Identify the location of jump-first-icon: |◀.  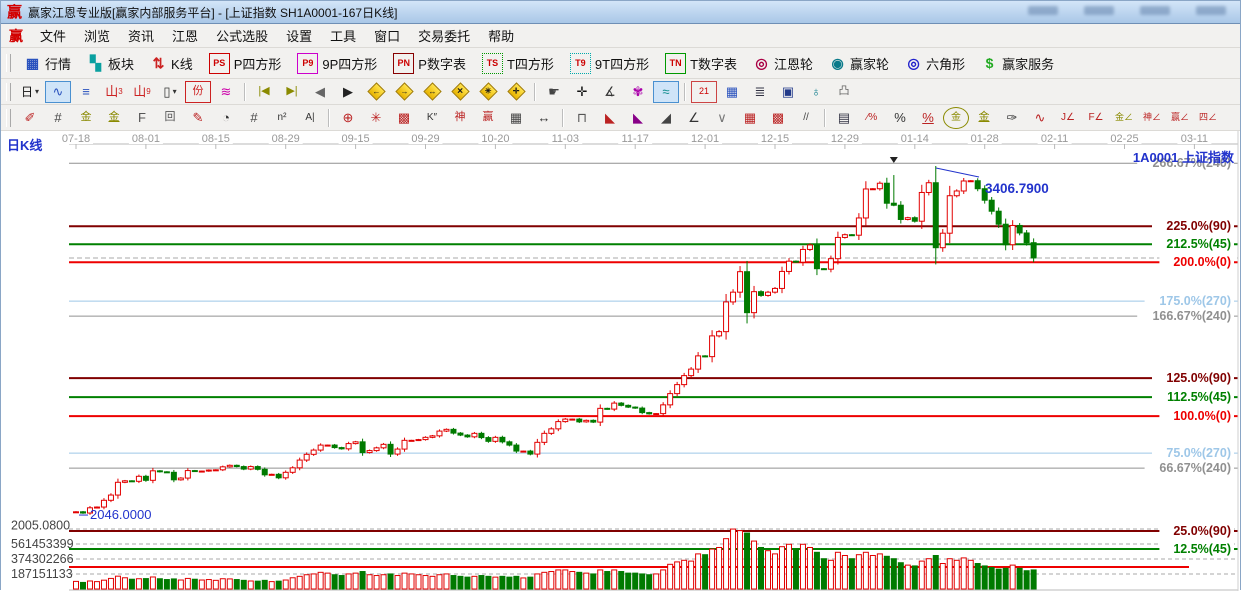
(264, 92).